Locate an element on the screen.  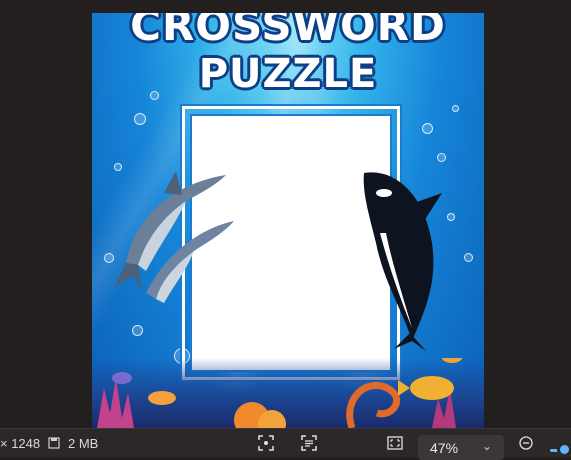
fit-to-window-button is located at coordinates (395, 443).